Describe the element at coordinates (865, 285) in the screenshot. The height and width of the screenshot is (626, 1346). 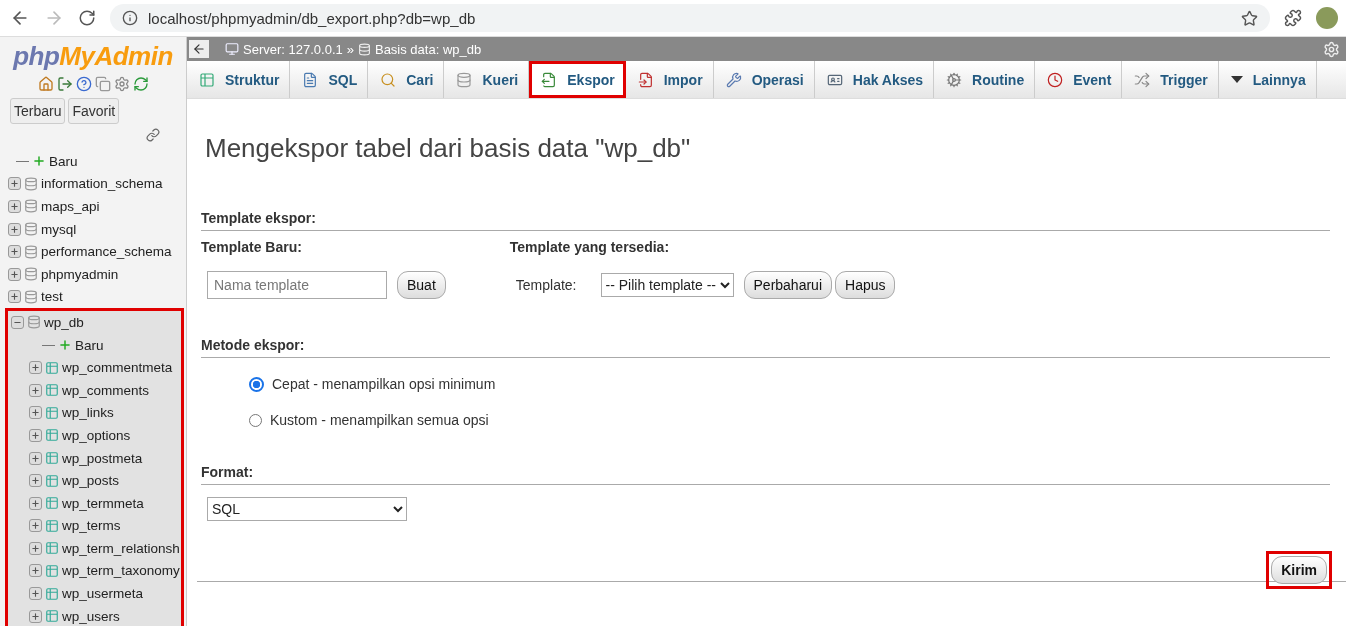
I see `delete-button: Hapus` at that location.